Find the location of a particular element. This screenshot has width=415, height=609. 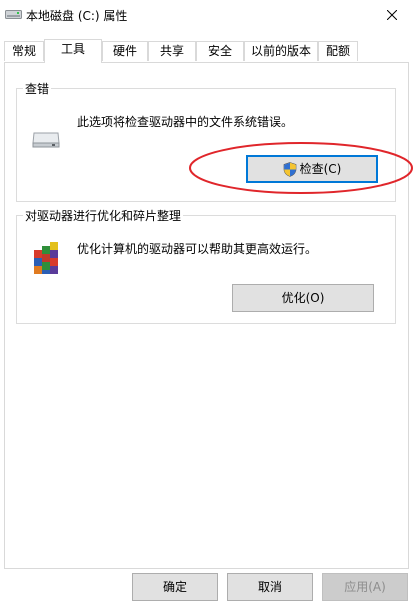

tab-general: 常规 is located at coordinates (24, 51).